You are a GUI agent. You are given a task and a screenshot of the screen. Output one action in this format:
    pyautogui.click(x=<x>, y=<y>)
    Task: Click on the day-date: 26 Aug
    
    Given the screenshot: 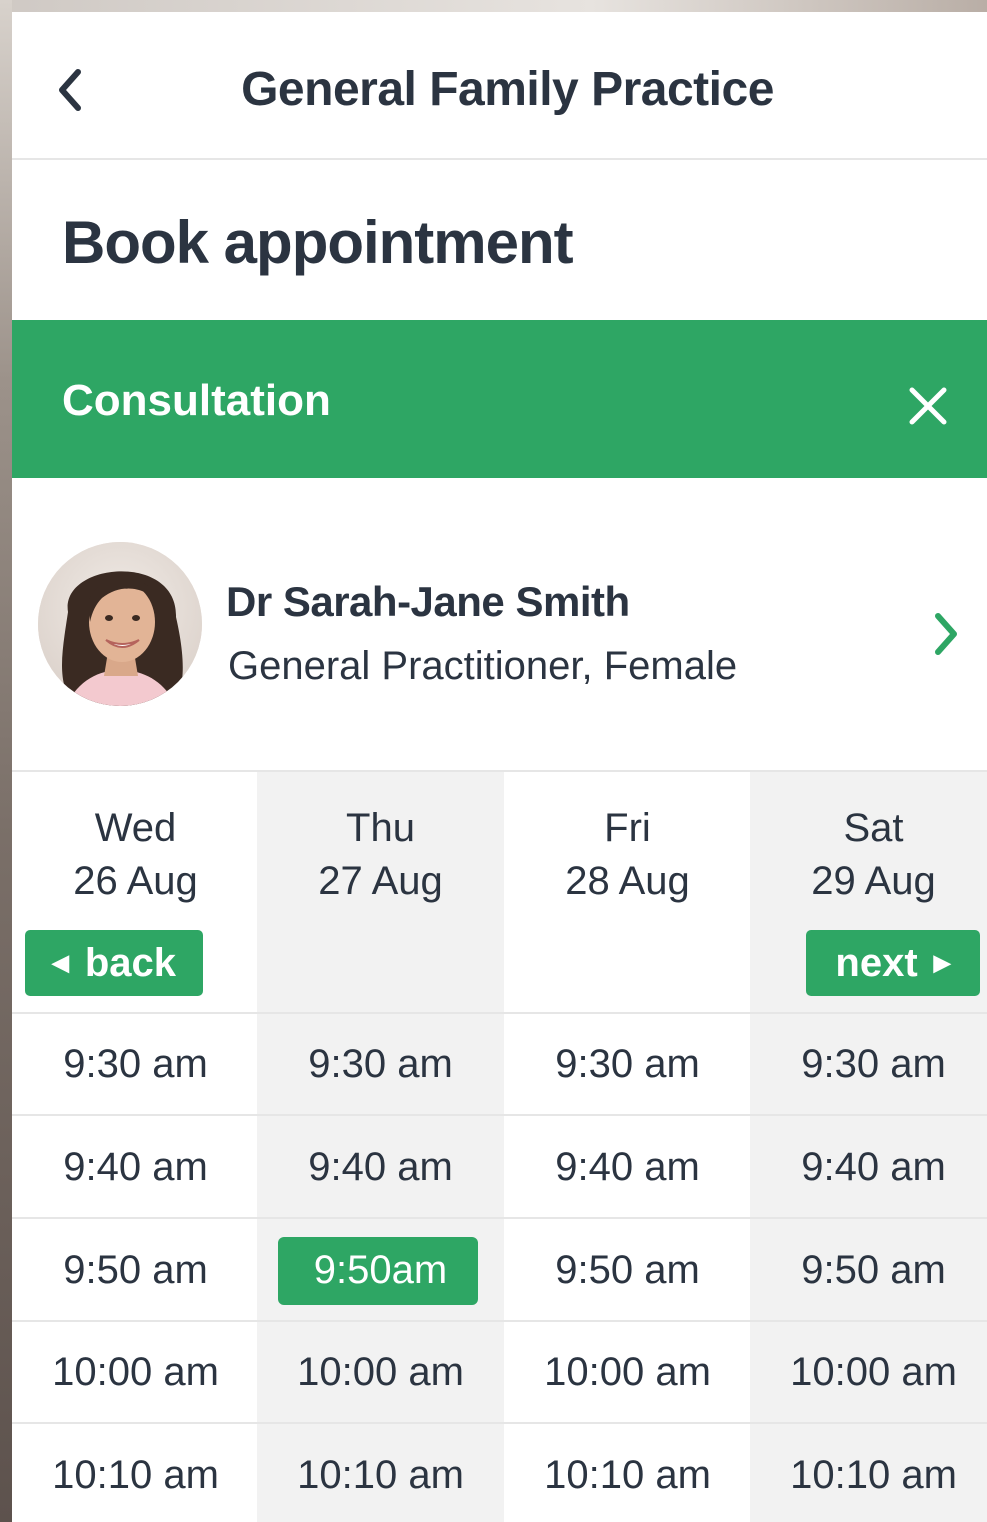 What is the action you would take?
    pyautogui.click(x=135, y=881)
    